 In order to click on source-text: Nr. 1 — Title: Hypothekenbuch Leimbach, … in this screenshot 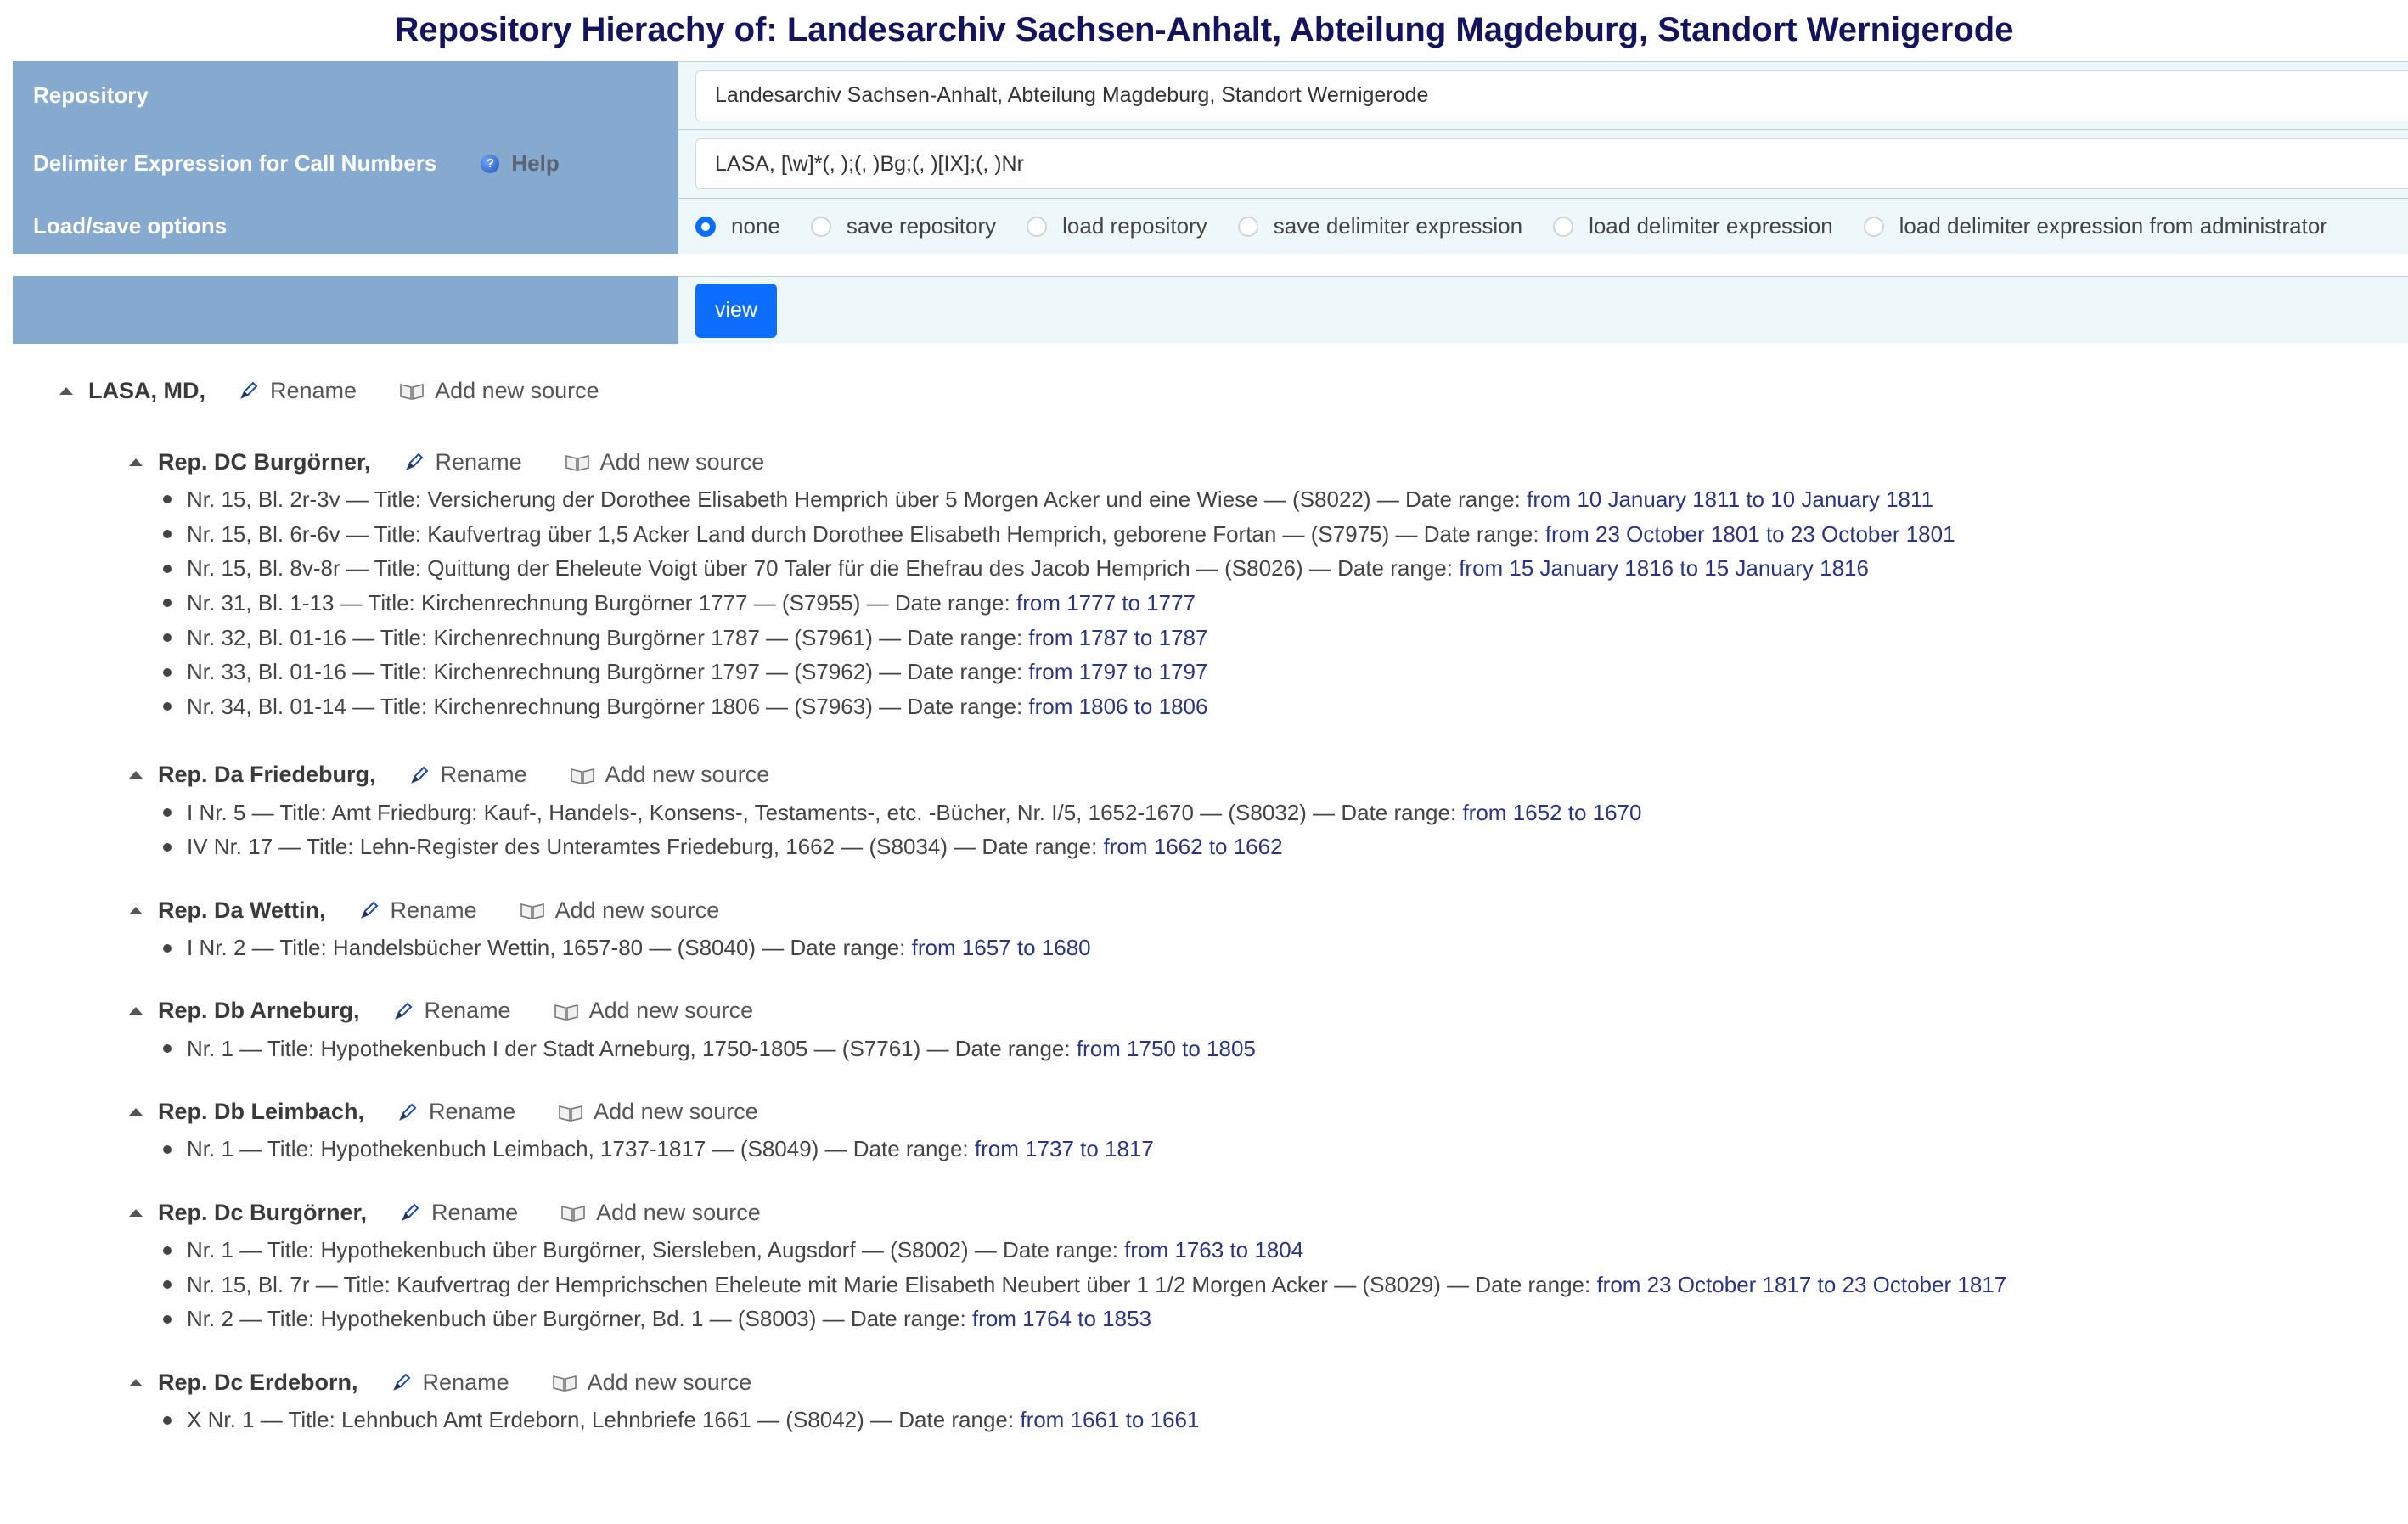, I will do `click(581, 1149)`.